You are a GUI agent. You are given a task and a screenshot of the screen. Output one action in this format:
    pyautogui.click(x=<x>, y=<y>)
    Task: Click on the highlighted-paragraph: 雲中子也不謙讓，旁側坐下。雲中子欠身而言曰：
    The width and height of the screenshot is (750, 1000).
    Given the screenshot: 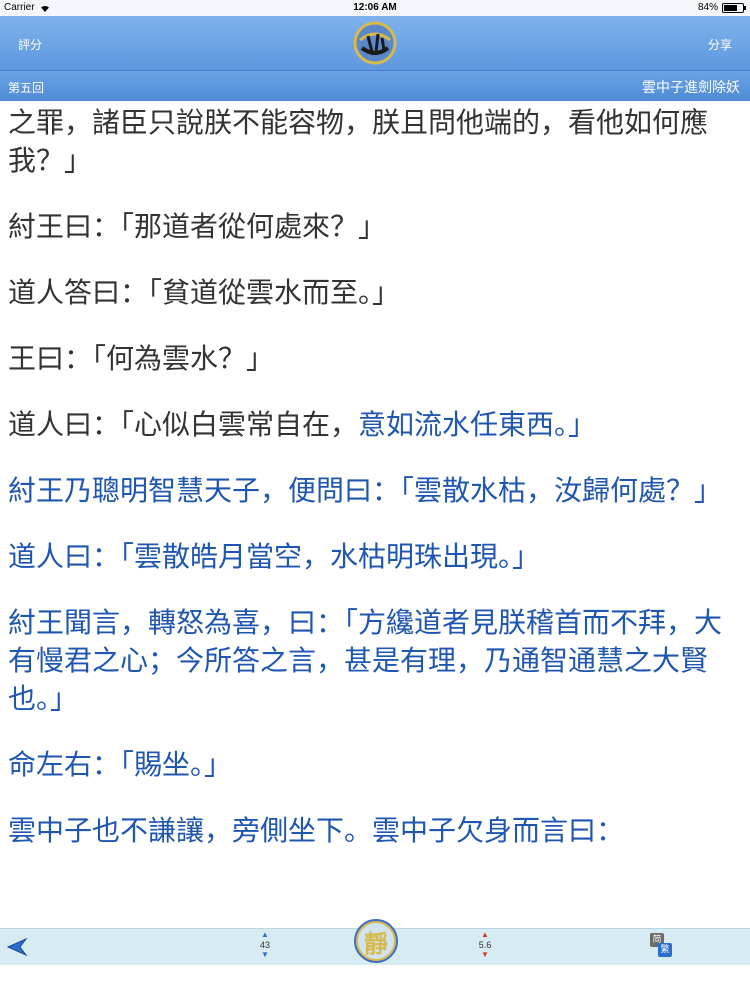 What is the action you would take?
    pyautogui.click(x=316, y=830)
    